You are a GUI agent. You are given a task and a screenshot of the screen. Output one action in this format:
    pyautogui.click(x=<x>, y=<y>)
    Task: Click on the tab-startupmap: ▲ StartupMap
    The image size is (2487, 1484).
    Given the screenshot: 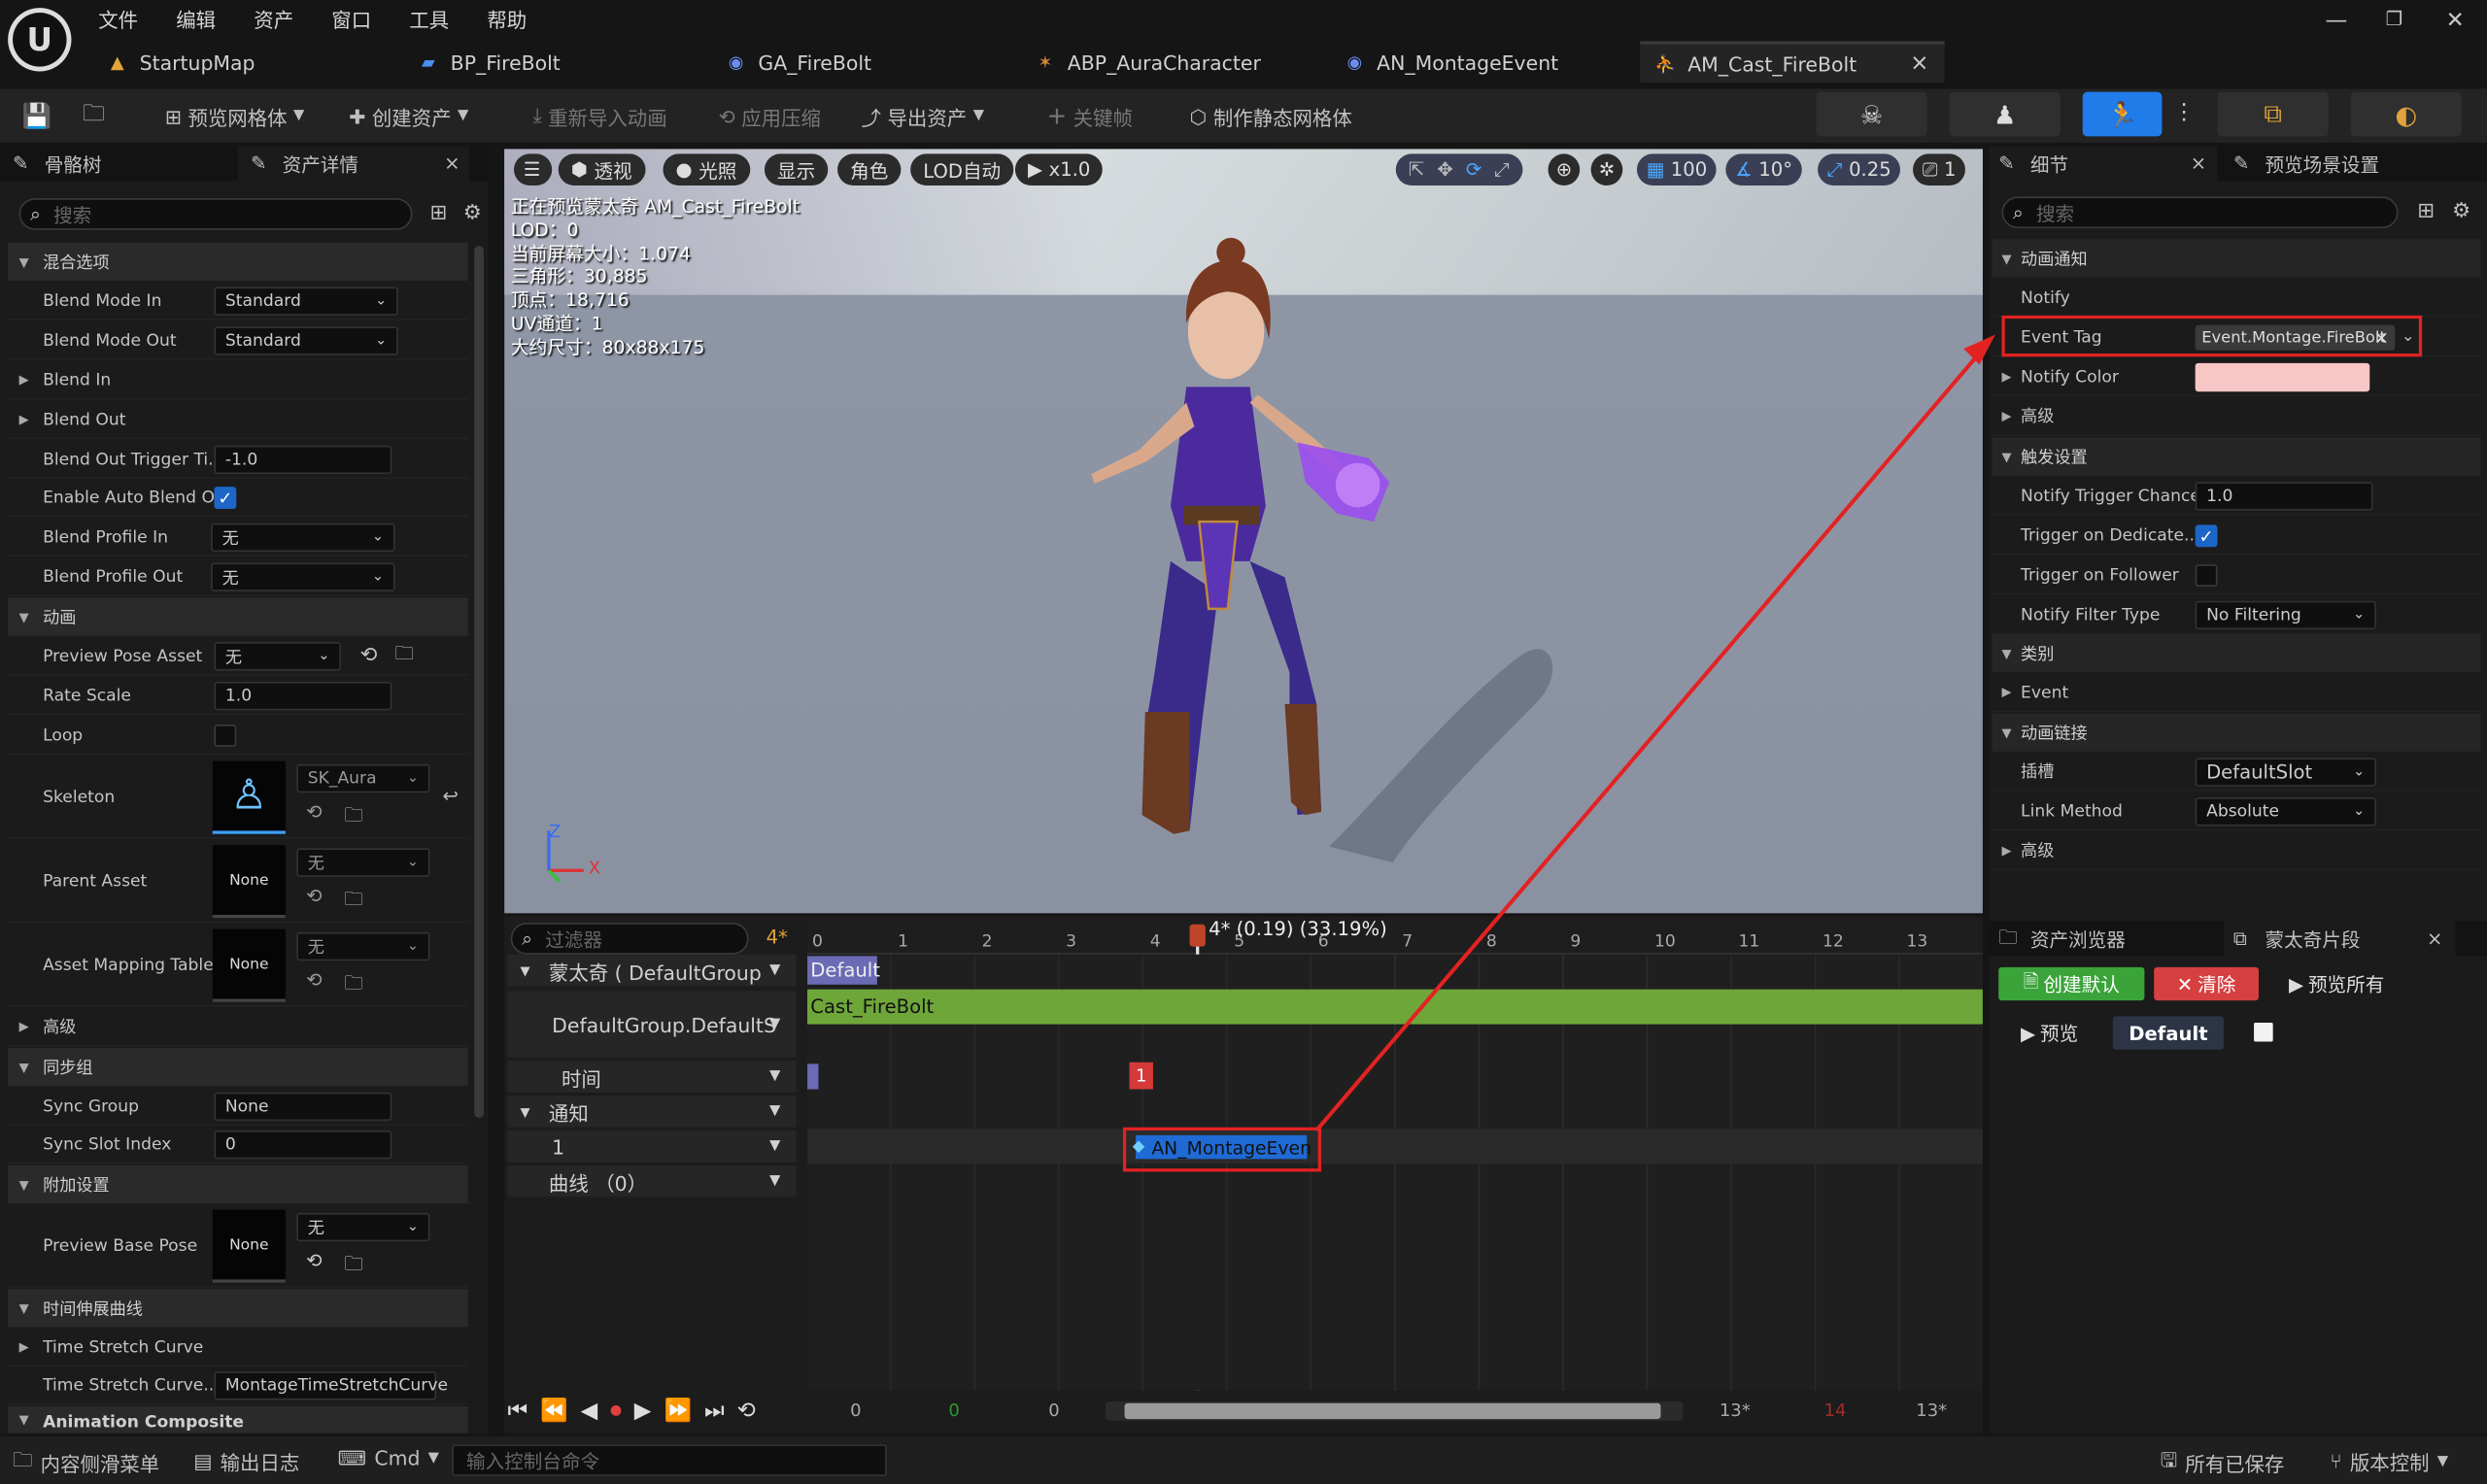 What is the action you would take?
    pyautogui.click(x=248, y=61)
    